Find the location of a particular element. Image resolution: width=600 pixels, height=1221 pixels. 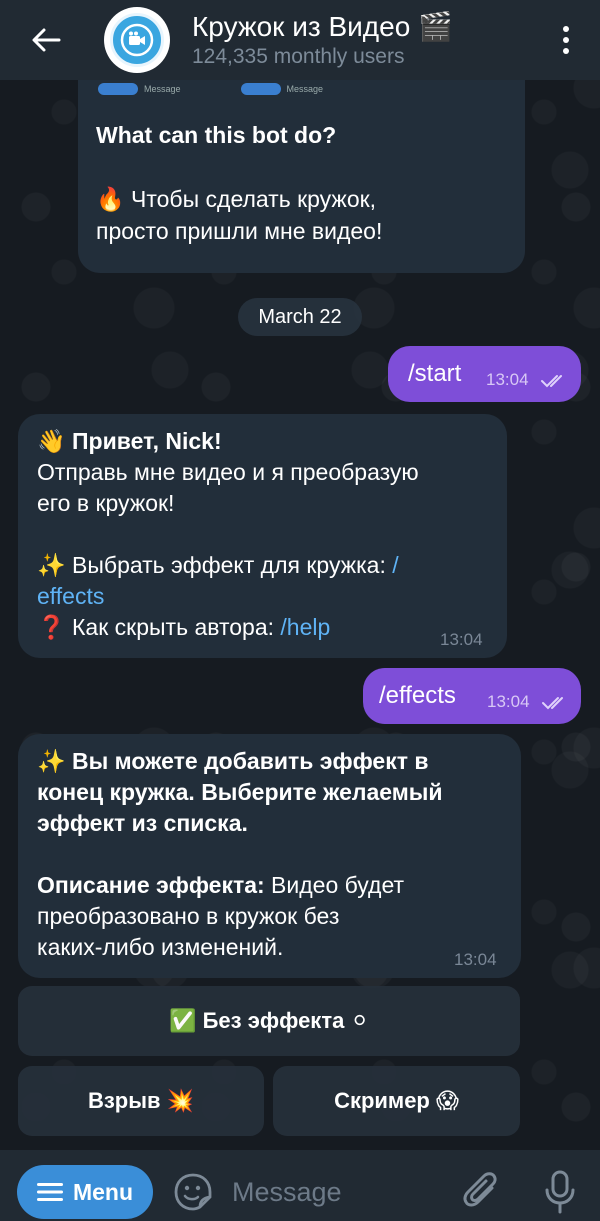

message-line: его в кружок! is located at coordinates (106, 503).